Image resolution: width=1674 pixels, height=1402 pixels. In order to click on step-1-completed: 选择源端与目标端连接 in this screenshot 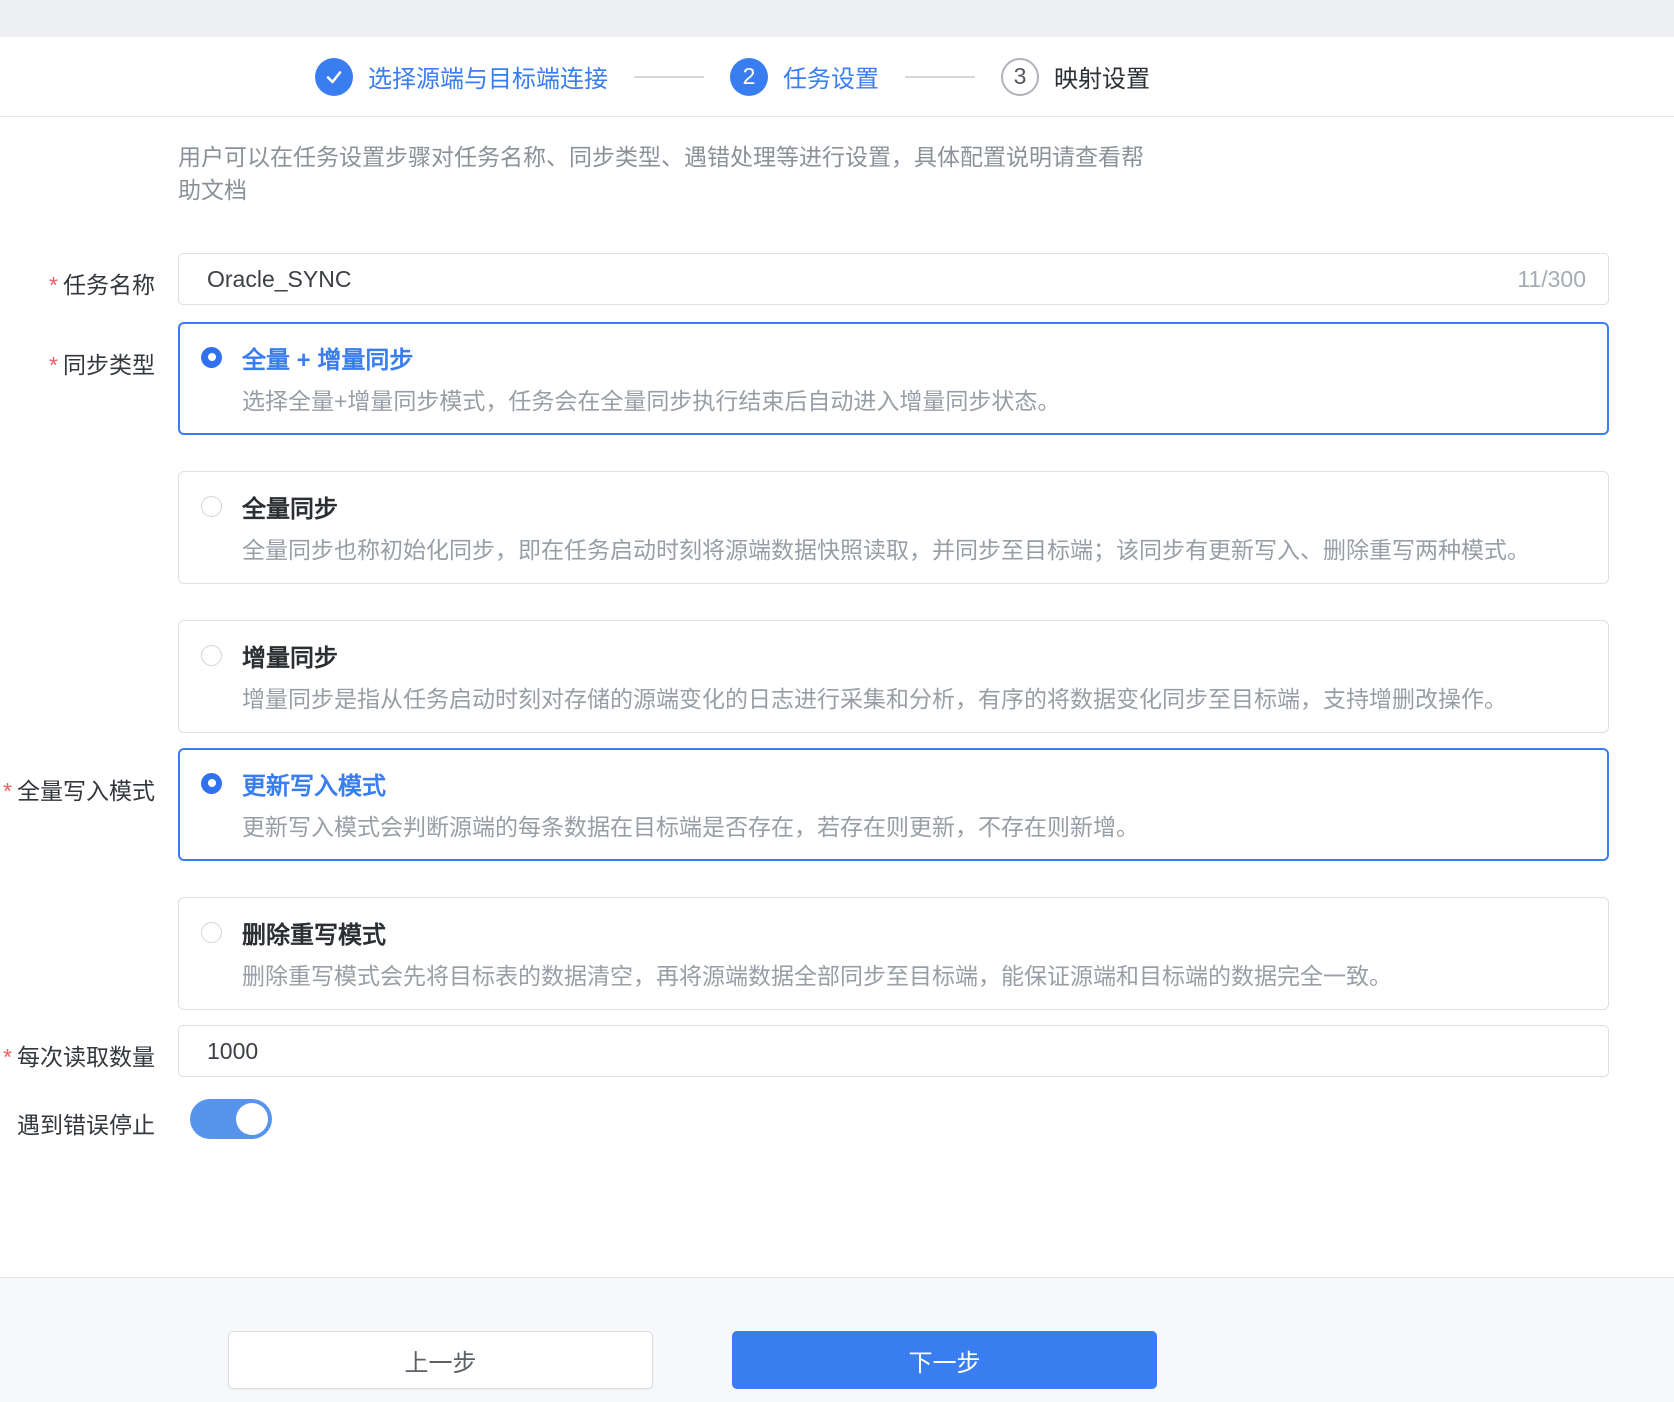, I will do `click(461, 76)`.